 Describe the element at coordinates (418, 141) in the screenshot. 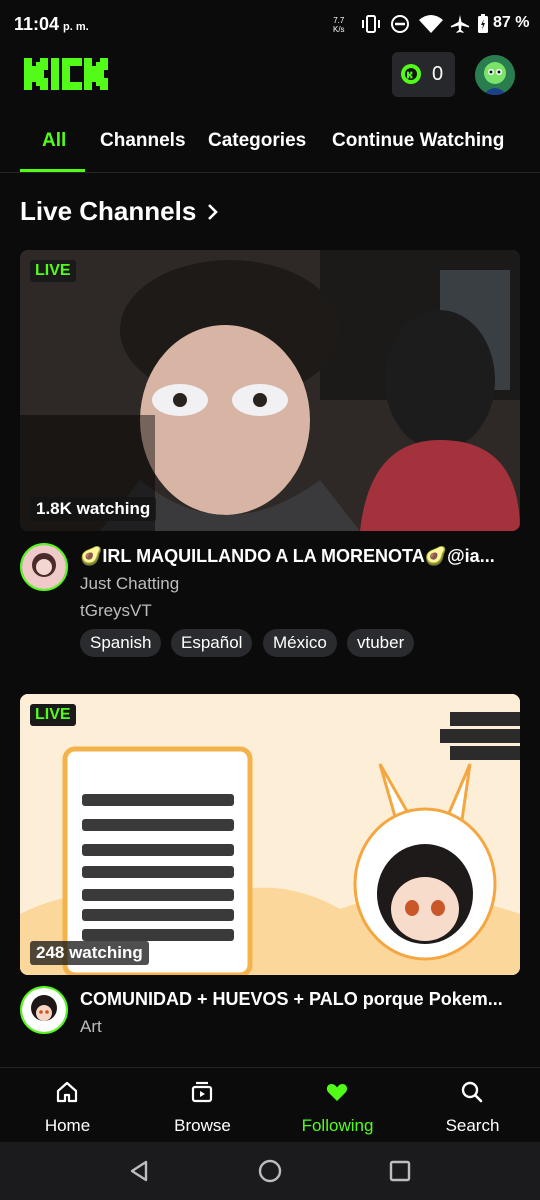

I see `tab-continue-watching: Continue Watching` at that location.